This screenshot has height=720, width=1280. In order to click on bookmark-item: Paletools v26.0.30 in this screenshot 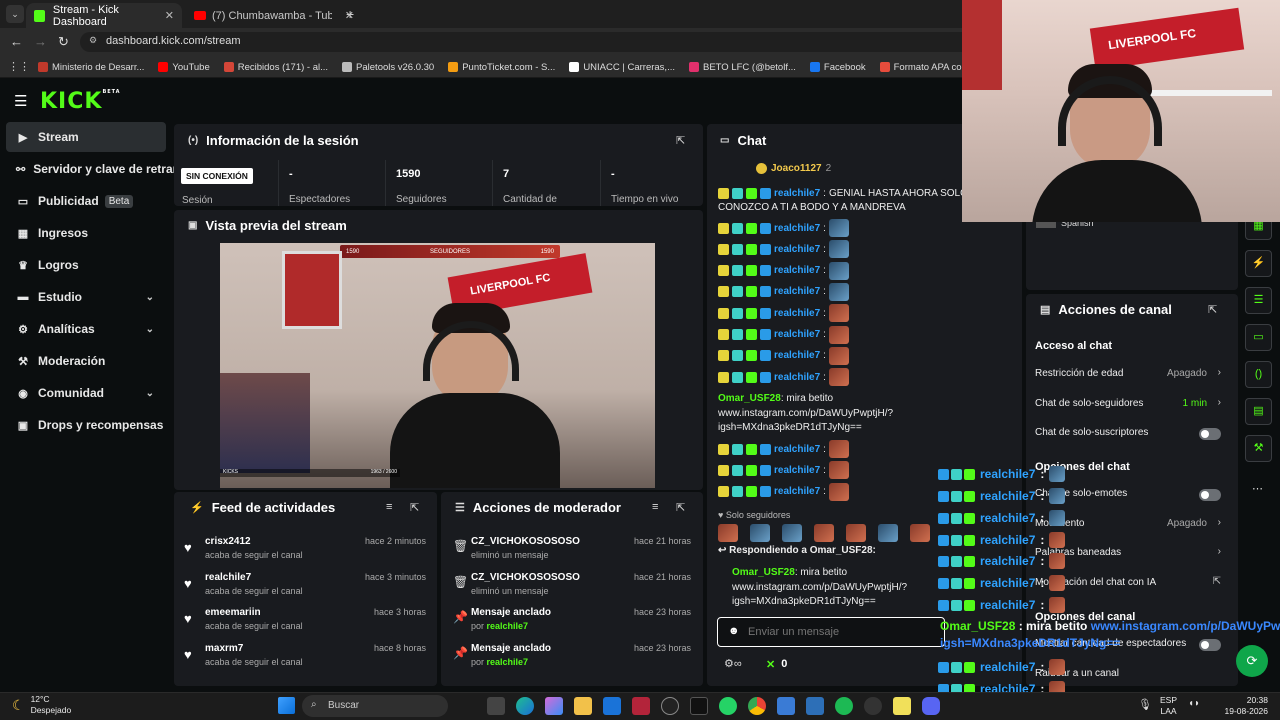, I will do `click(388, 67)`.